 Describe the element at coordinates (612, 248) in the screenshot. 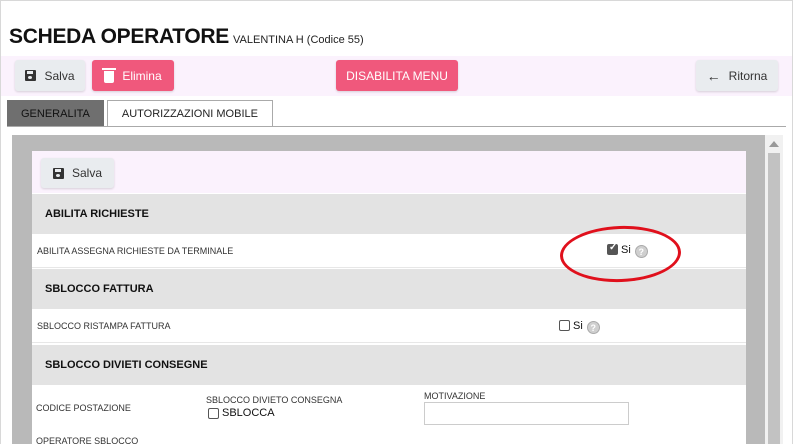

I see `abilita-assegna-checkbox` at that location.